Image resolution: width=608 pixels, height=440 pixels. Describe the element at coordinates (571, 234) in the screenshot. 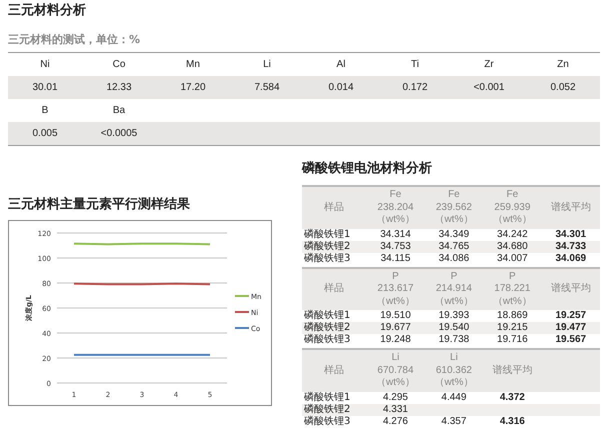

I see `average-cell-text: 34.301` at that location.